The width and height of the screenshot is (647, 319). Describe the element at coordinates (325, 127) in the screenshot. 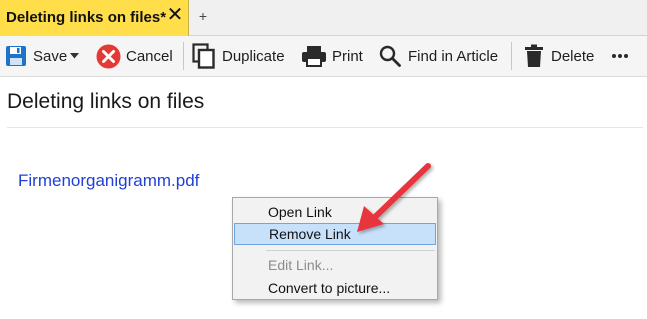

I see `title-divider` at that location.